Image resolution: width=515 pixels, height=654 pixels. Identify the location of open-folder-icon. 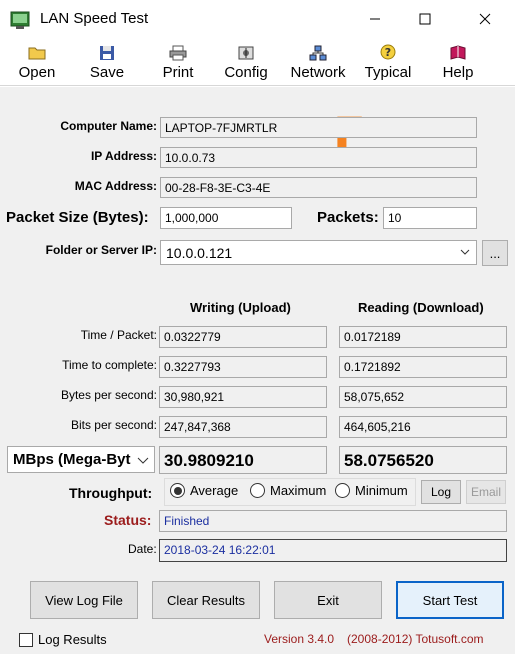
(37, 53).